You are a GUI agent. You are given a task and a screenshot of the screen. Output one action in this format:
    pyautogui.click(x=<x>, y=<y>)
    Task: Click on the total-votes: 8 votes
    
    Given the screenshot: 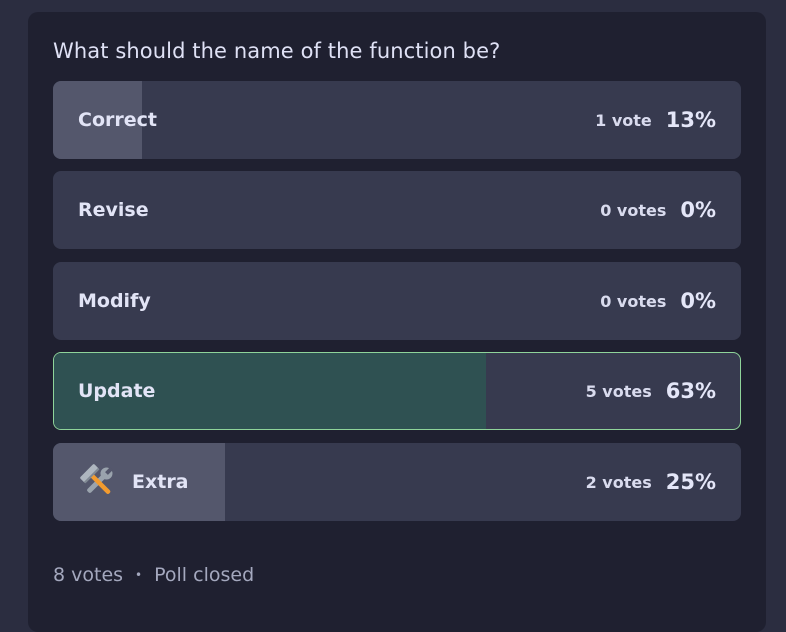 What is the action you would take?
    pyautogui.click(x=88, y=575)
    